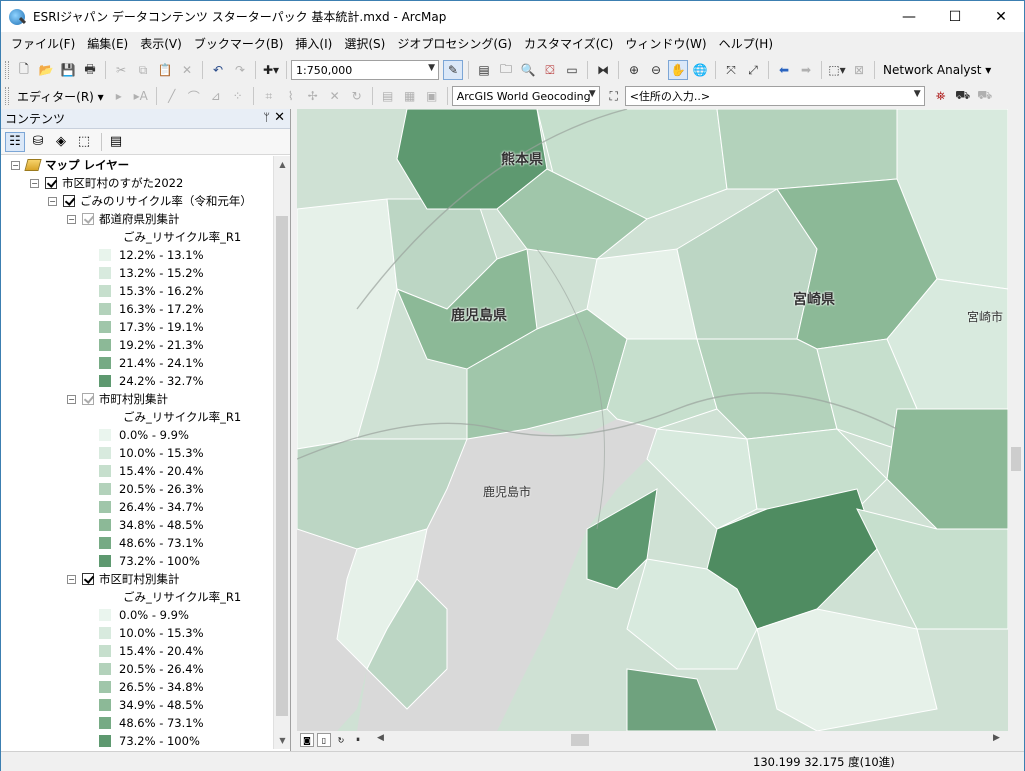 The width and height of the screenshot is (1025, 771). I want to click on close-button: ✕, so click(1001, 16).